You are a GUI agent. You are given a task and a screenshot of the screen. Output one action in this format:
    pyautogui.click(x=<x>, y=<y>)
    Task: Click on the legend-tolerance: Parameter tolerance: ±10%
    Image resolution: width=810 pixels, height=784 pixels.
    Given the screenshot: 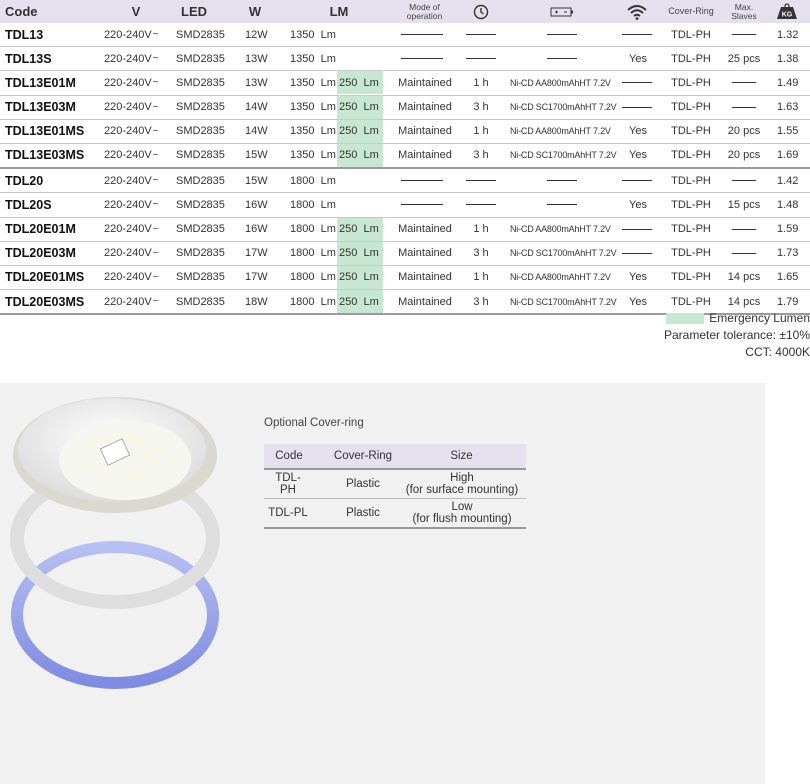 What is the action you would take?
    pyautogui.click(x=737, y=335)
    